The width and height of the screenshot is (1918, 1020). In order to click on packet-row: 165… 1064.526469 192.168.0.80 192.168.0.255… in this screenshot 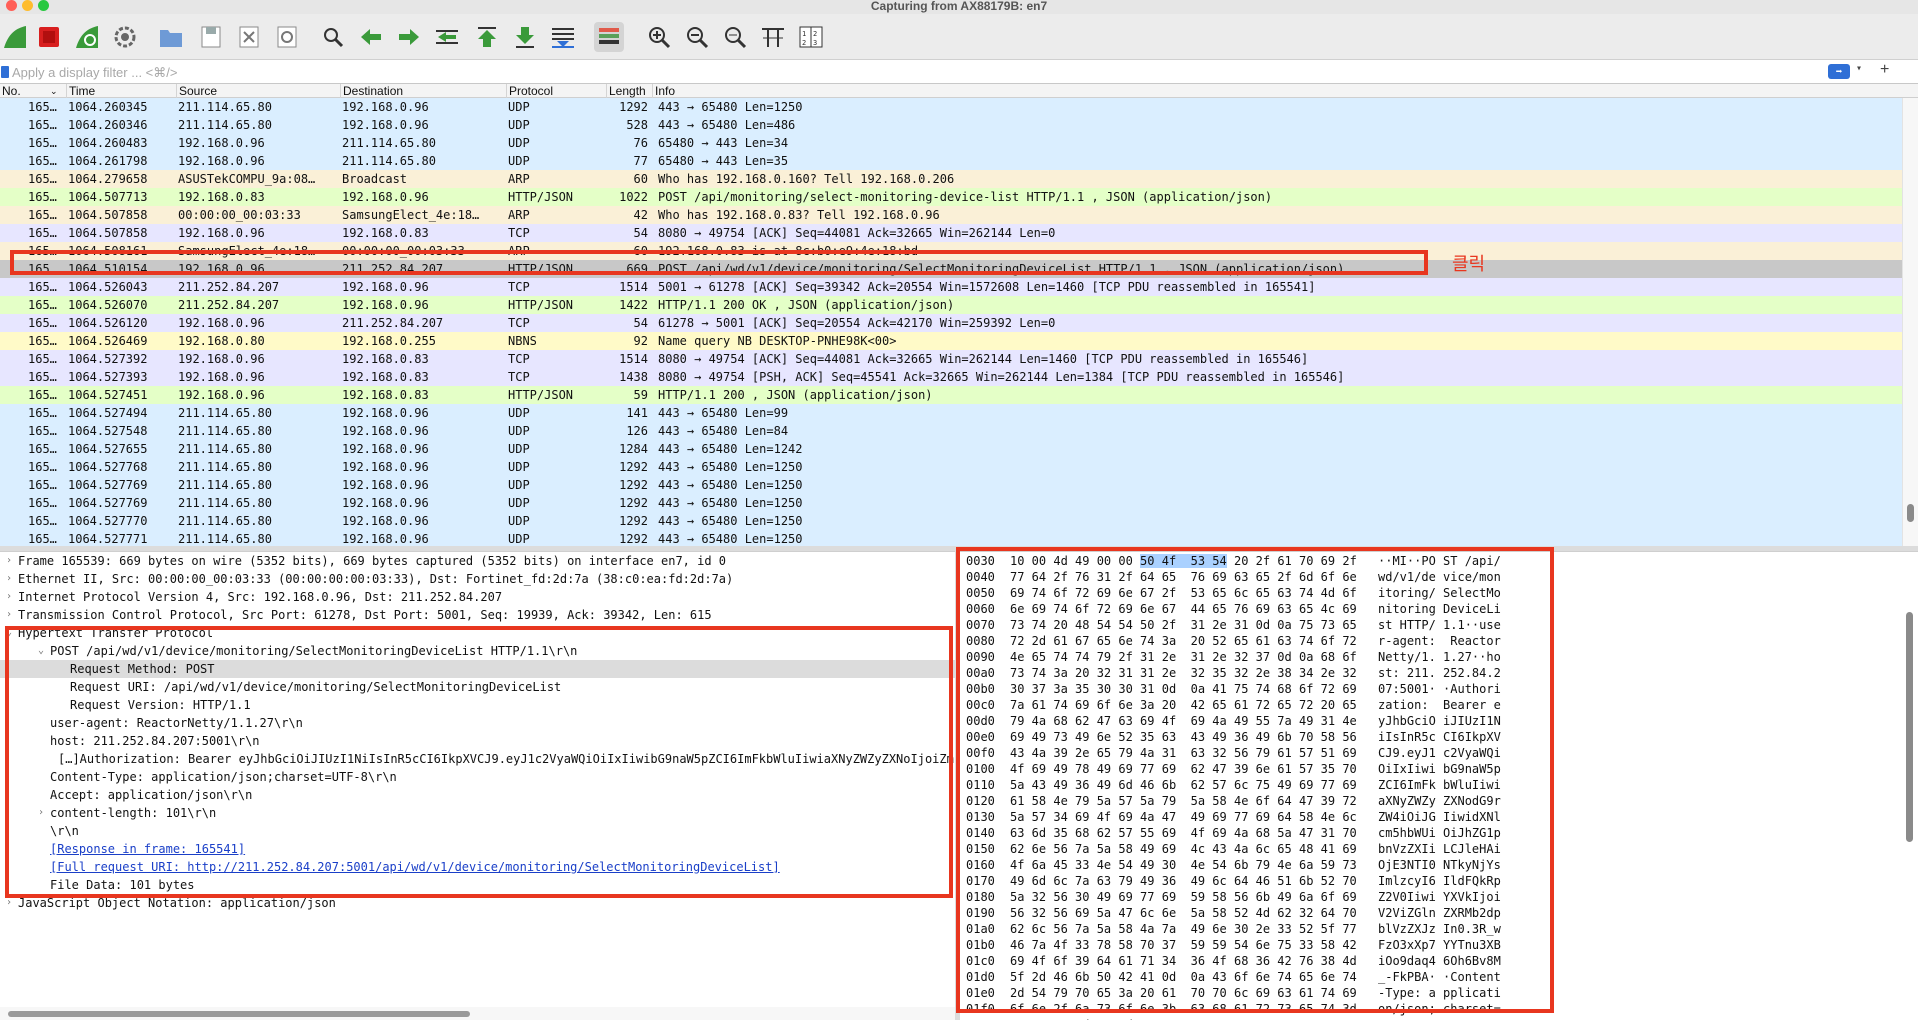, I will do `click(951, 341)`.